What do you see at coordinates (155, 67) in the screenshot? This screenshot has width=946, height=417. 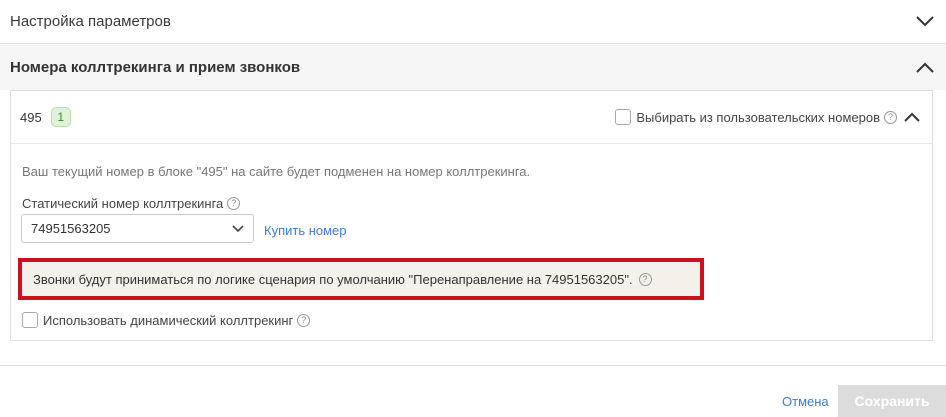 I see `calltracking-section-title: Номера коллтрекинга и прием звонков` at bounding box center [155, 67].